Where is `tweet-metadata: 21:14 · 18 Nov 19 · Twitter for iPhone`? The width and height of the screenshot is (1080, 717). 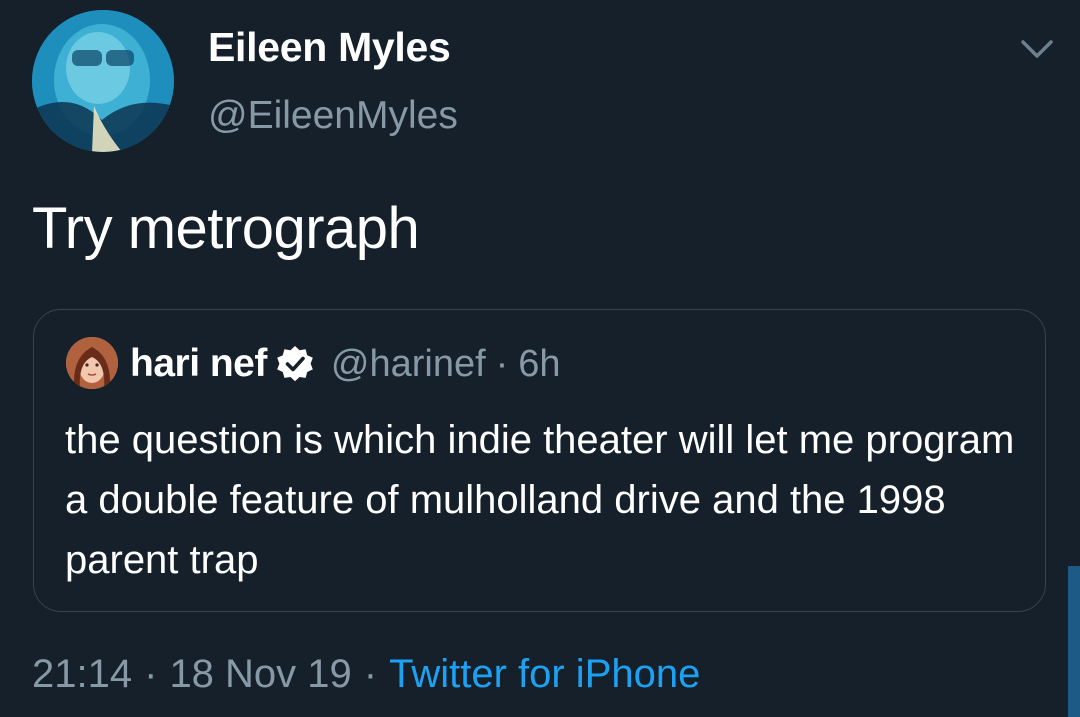
tweet-metadata: 21:14 · 18 Nov 19 · Twitter for iPhone is located at coordinates (366, 674).